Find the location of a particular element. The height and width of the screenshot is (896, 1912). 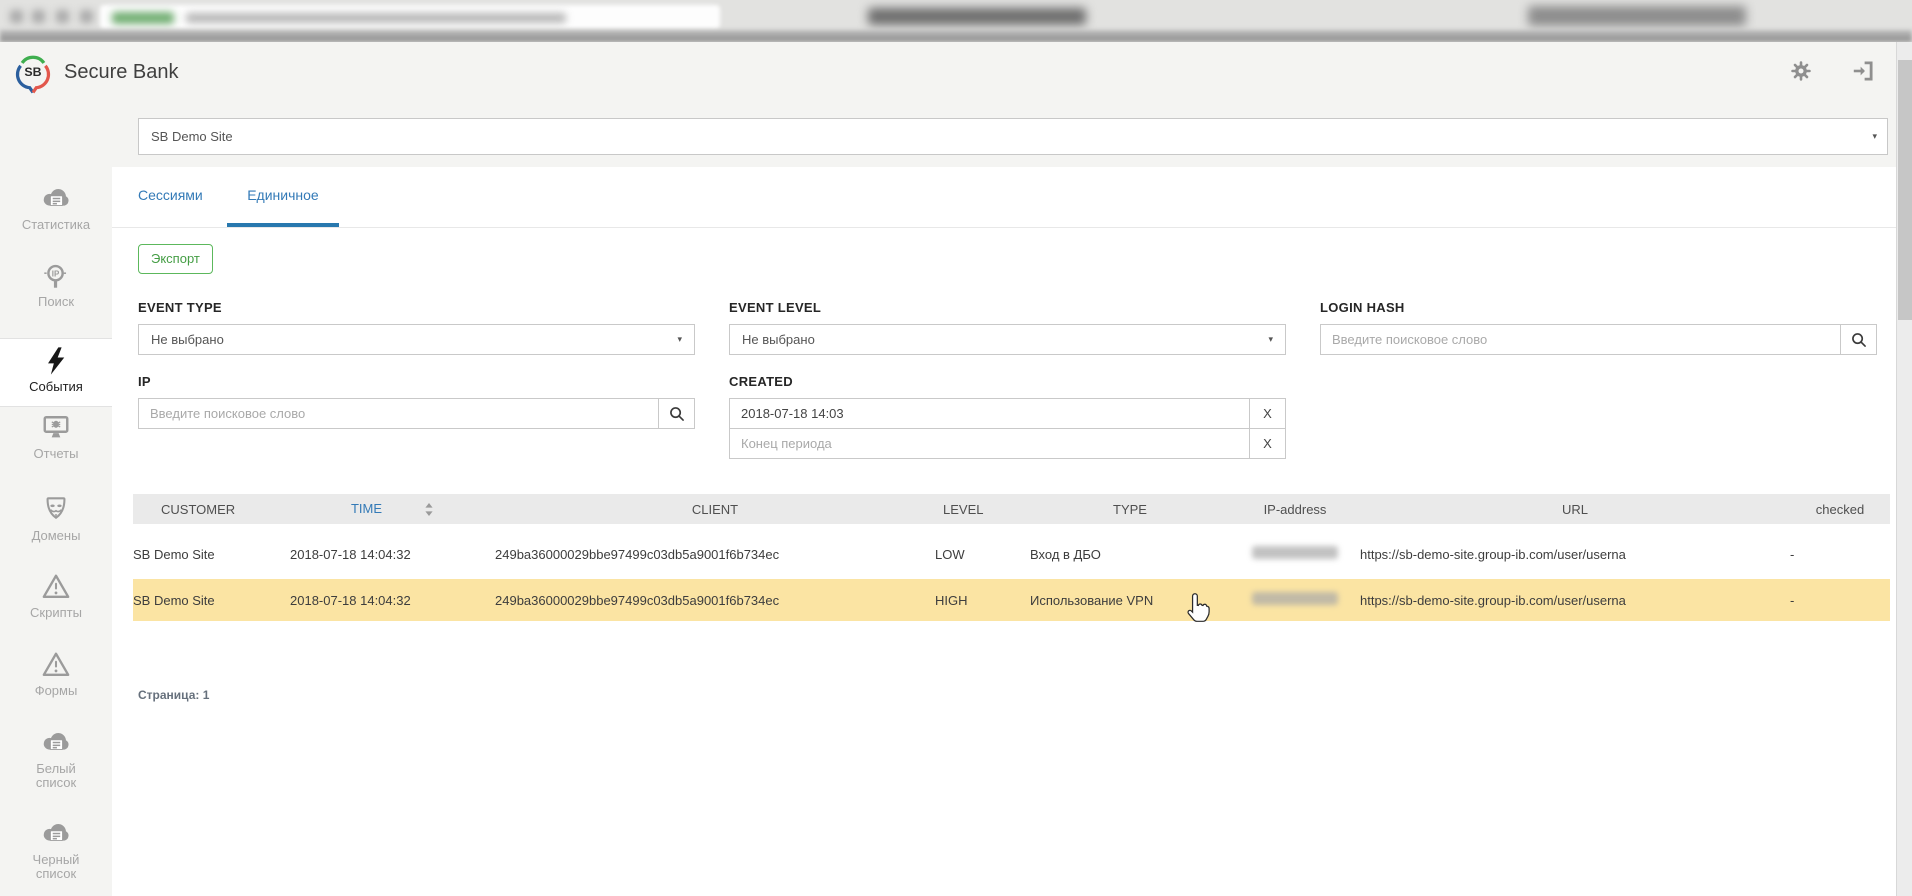

sidebar-item-label: События is located at coordinates (56, 386).